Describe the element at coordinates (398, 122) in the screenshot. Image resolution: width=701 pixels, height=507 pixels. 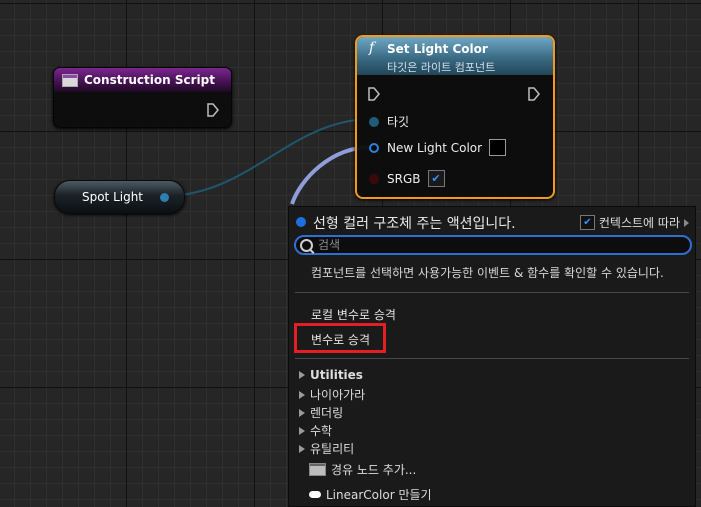
I see `target-pin-label: 타깃` at that location.